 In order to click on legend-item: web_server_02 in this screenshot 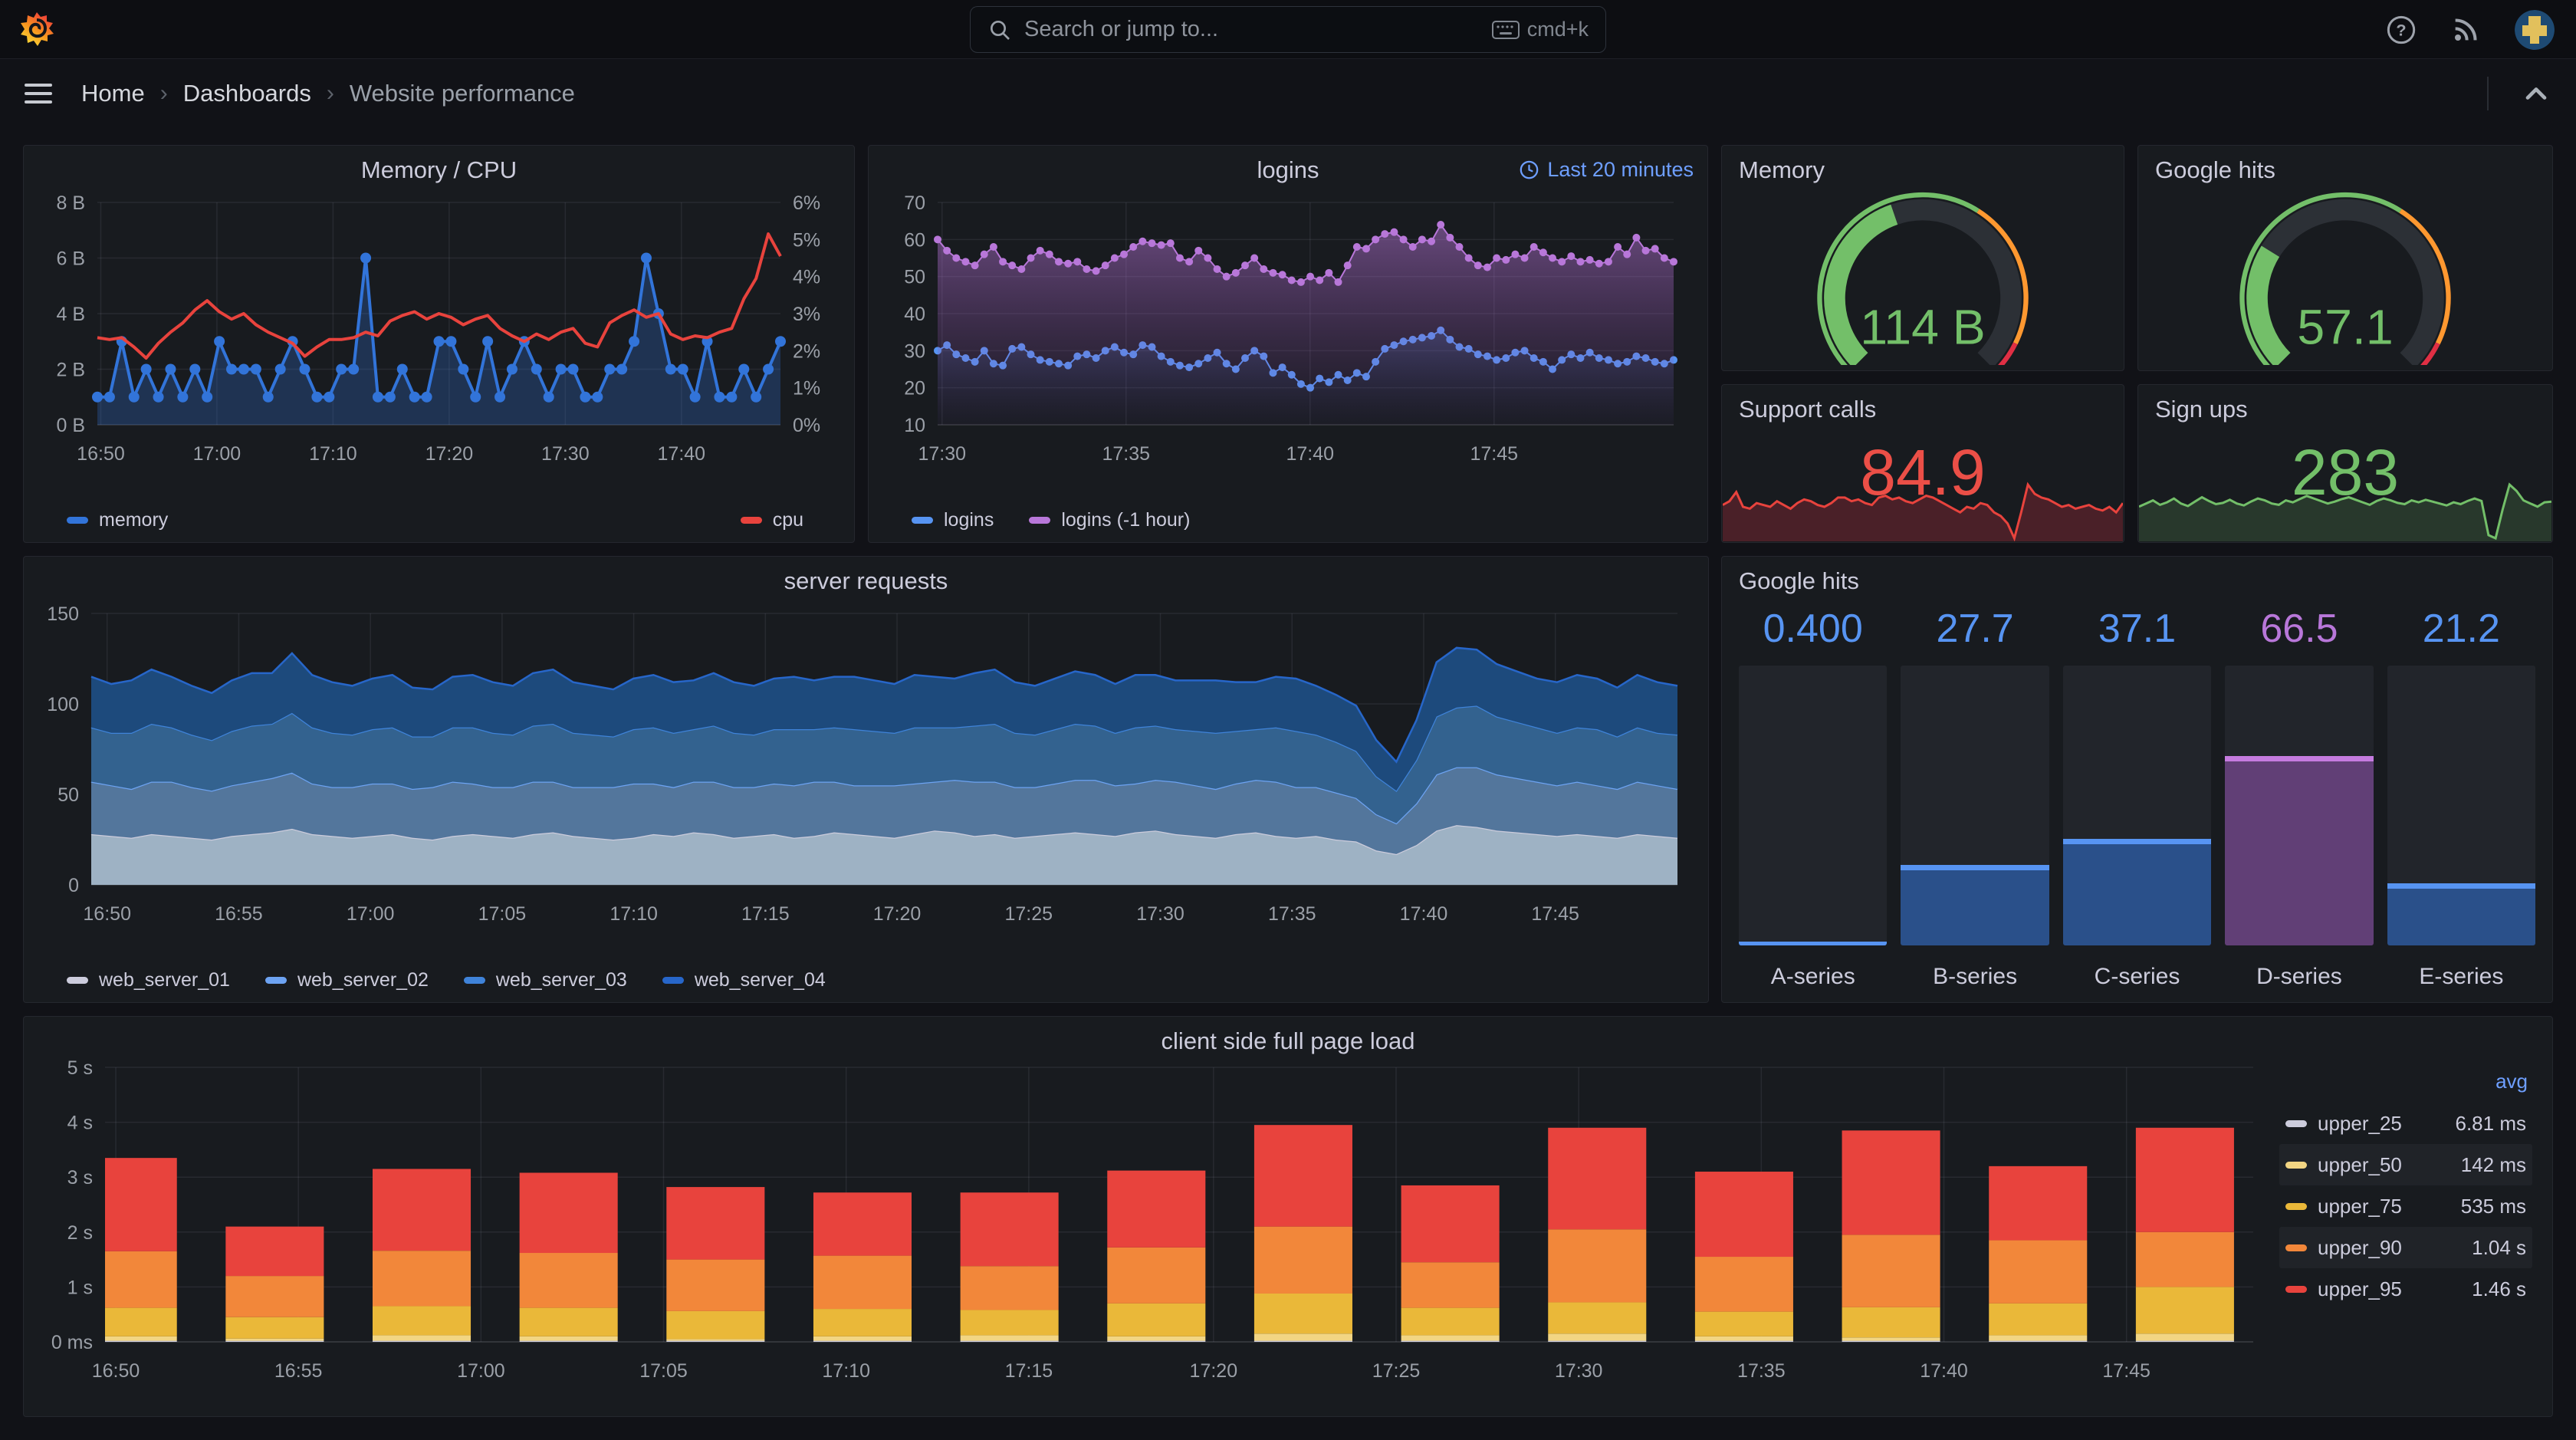, I will do `click(346, 980)`.